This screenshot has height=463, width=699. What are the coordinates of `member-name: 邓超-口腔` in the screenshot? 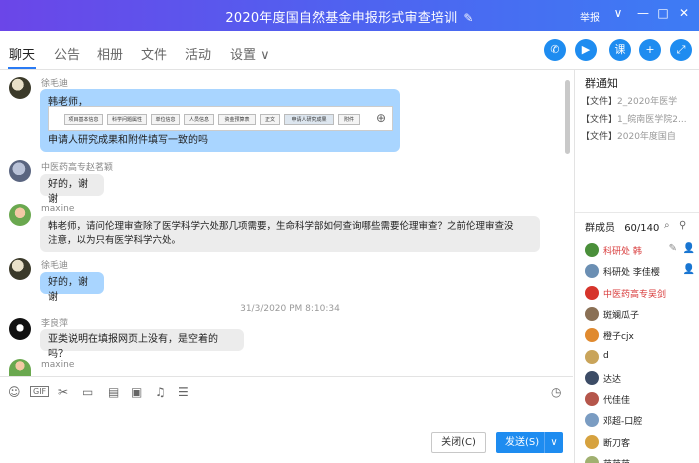 It's located at (623, 422).